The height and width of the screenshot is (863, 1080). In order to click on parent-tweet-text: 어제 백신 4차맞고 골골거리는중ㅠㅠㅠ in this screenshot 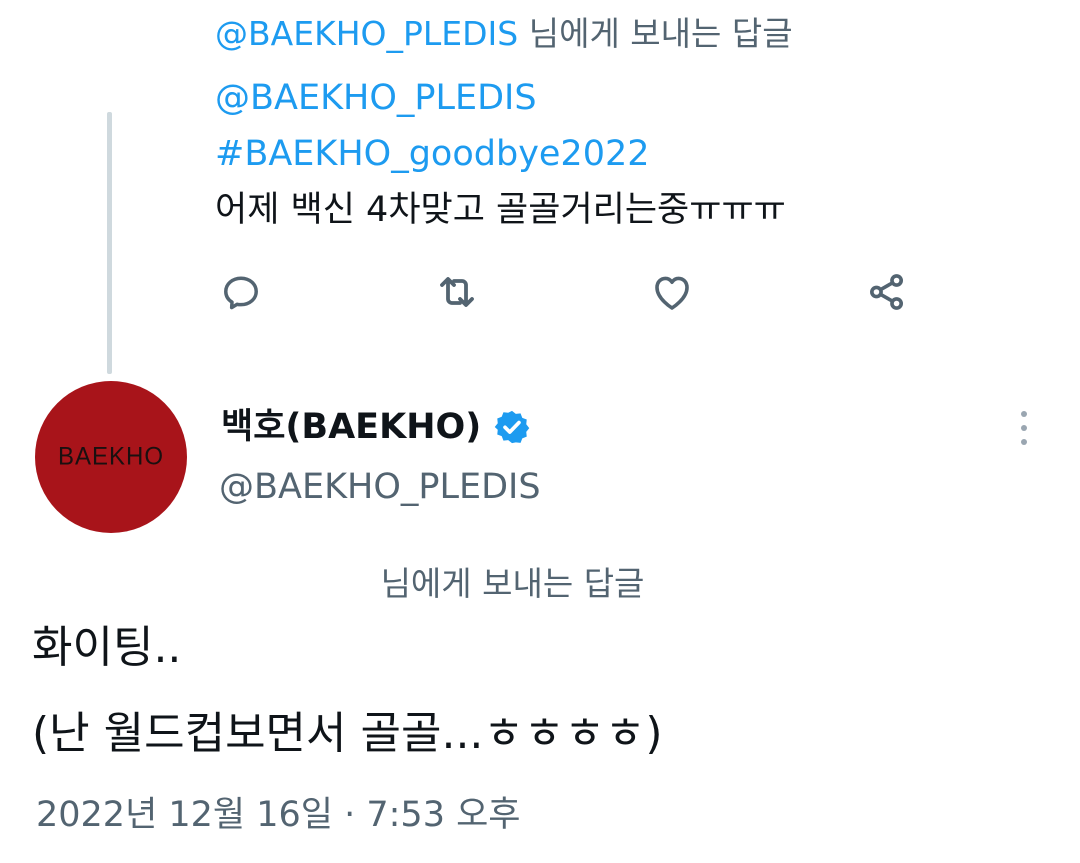, I will do `click(500, 210)`.